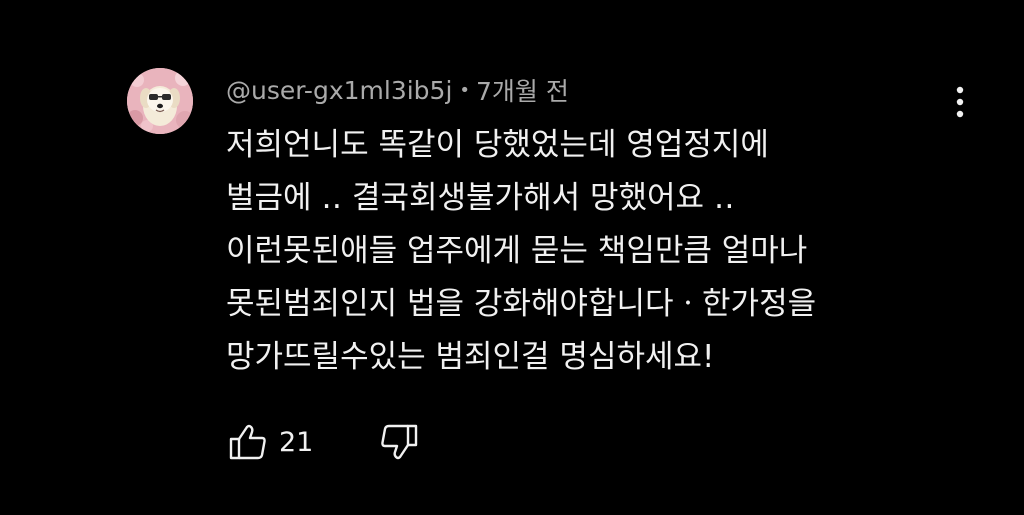 This screenshot has height=515, width=1024. Describe the element at coordinates (296, 442) in the screenshot. I see `like-count: 21` at that location.